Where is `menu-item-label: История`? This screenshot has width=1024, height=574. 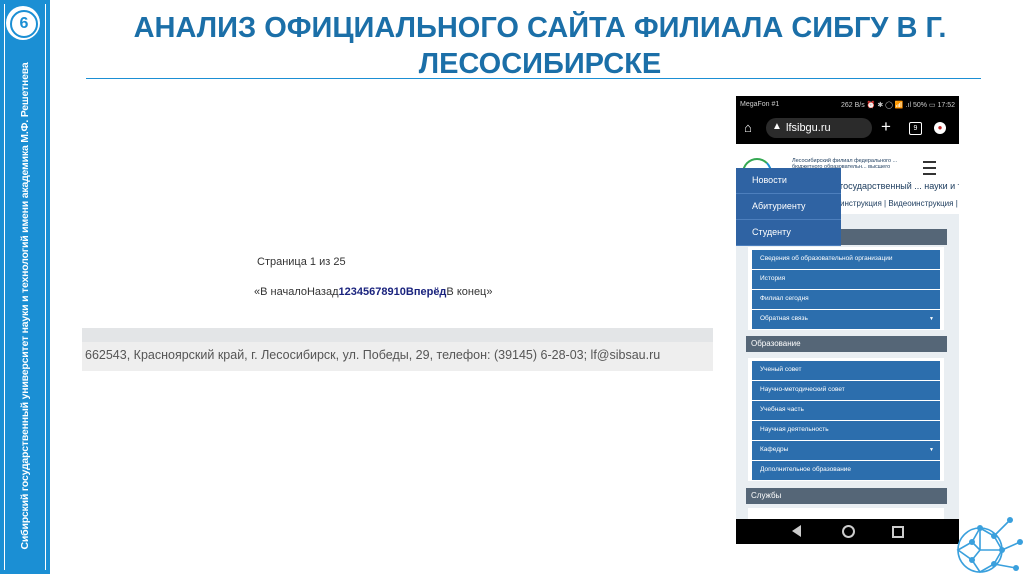
menu-item-label: История is located at coordinates (773, 278).